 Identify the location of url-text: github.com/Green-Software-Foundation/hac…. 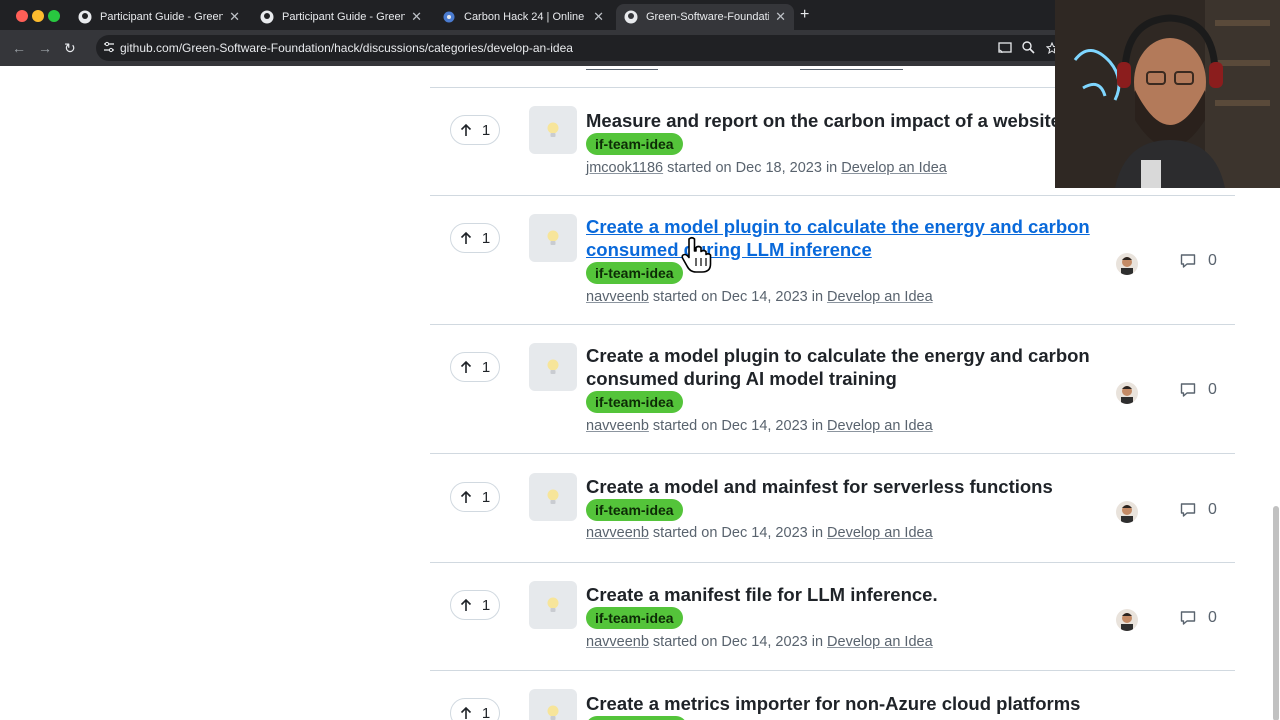
(346, 48).